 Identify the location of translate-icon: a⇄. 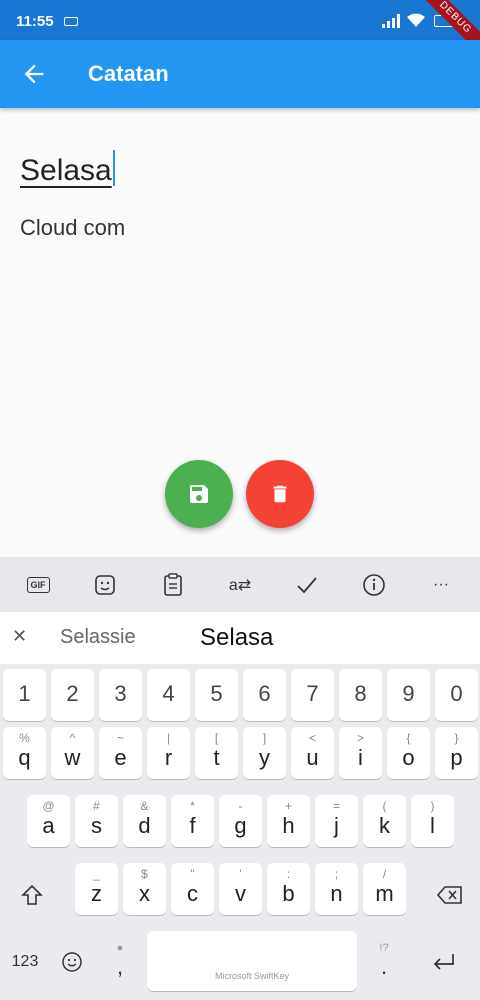
(240, 585).